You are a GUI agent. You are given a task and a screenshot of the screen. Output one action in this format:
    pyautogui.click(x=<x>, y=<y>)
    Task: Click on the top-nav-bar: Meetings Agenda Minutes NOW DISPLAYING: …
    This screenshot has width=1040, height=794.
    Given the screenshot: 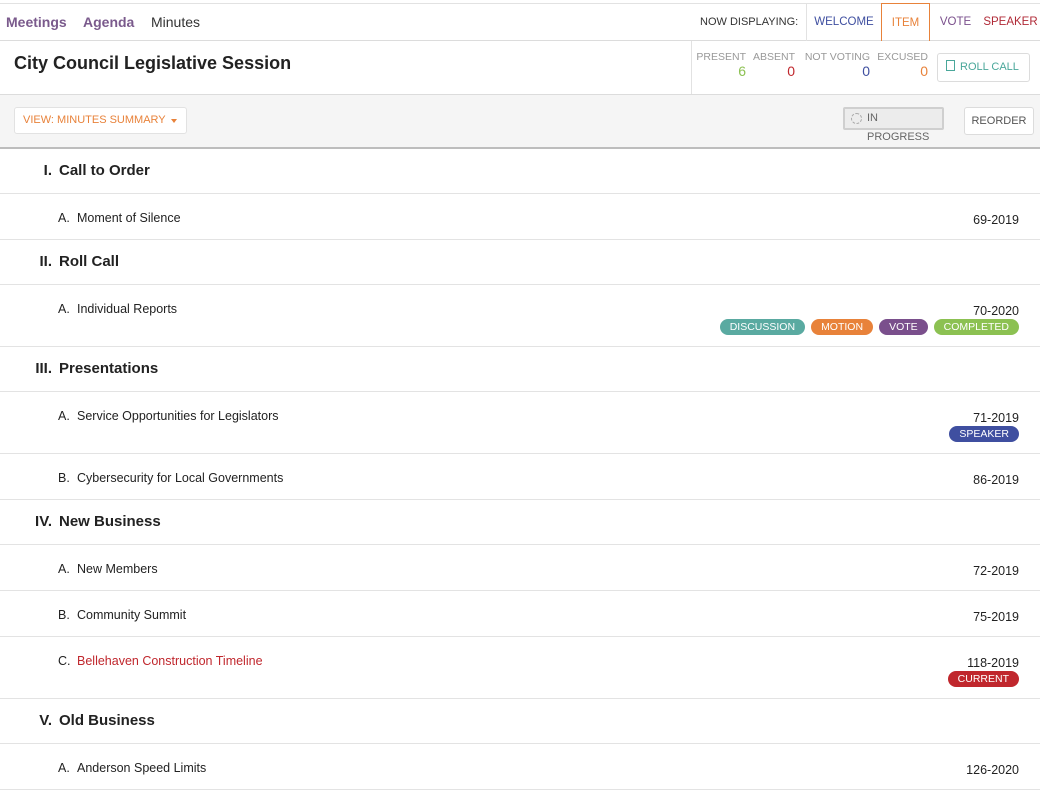 What is the action you would take?
    pyautogui.click(x=520, y=22)
    